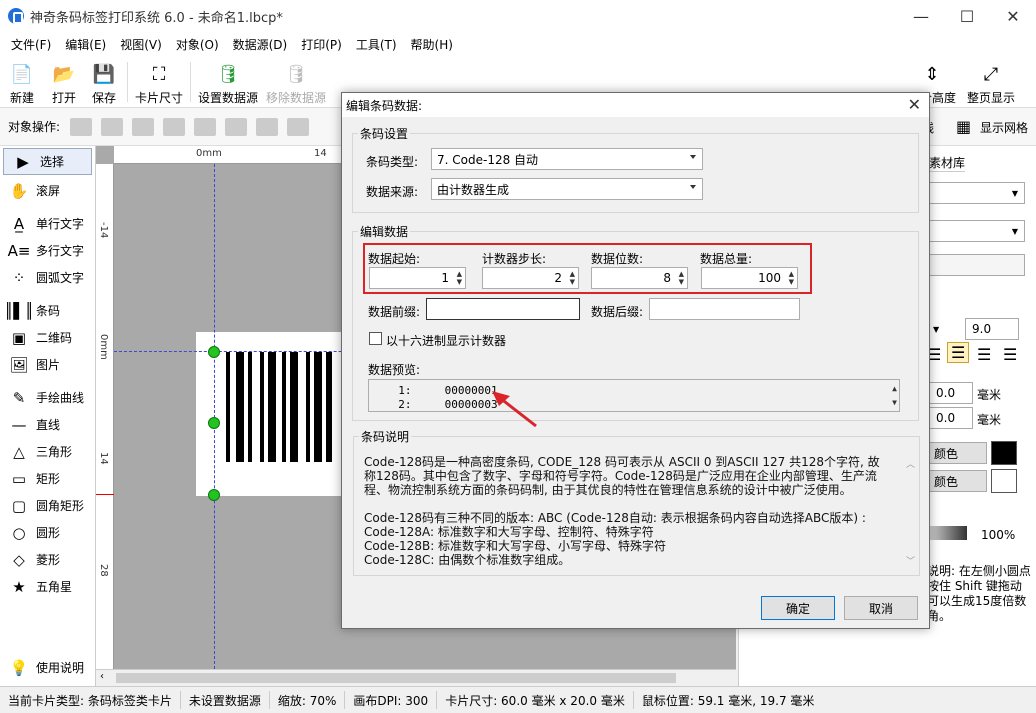 This screenshot has height=713, width=1036. What do you see at coordinates (47, 559) in the screenshot?
I see `tool-diamond: ◇ 菱形` at bounding box center [47, 559].